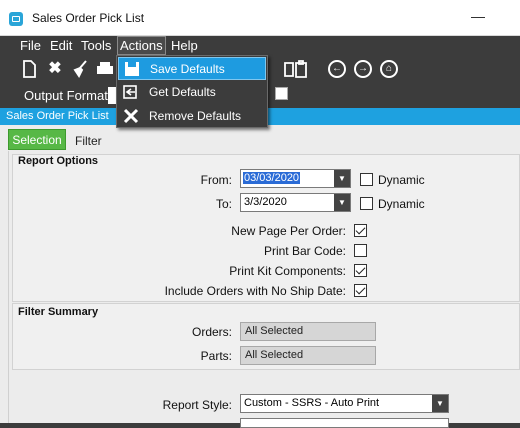 This screenshot has width=520, height=428. What do you see at coordinates (478, 16) in the screenshot?
I see `minimize-icon: —` at bounding box center [478, 16].